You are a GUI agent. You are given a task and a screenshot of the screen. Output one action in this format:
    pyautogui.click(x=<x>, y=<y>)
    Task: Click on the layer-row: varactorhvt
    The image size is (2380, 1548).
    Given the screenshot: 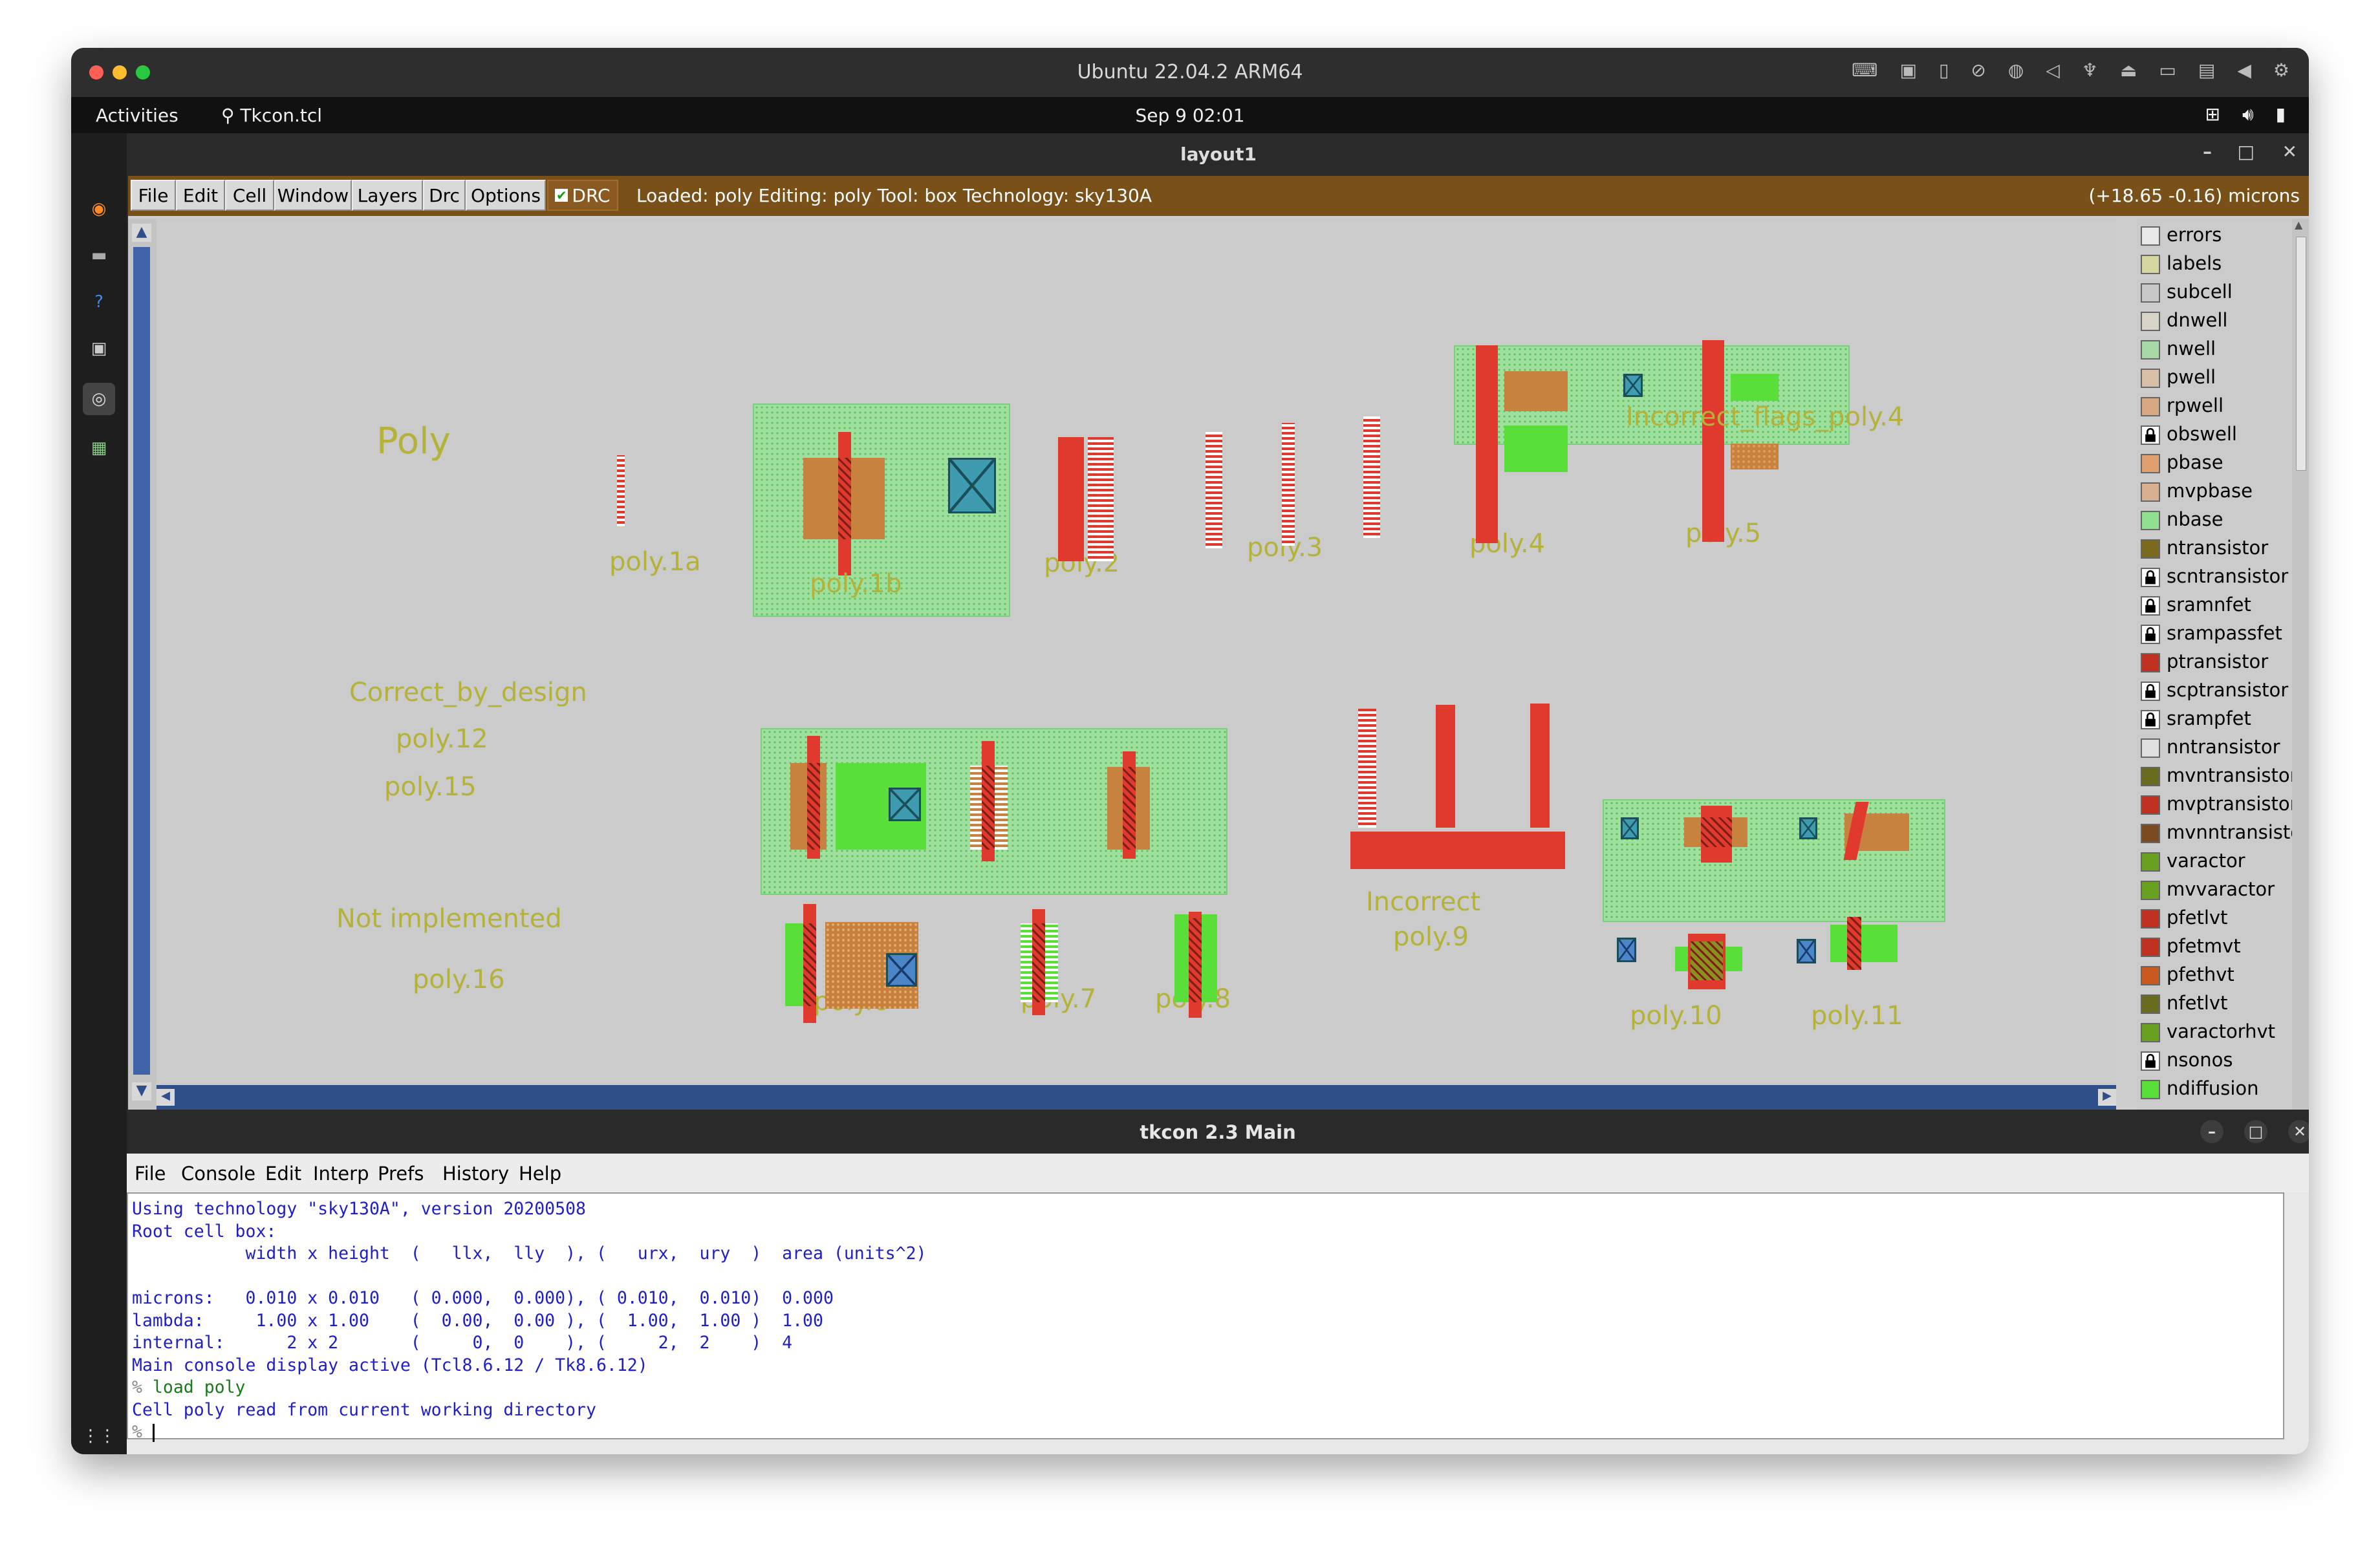 What is the action you would take?
    pyautogui.click(x=2214, y=1032)
    